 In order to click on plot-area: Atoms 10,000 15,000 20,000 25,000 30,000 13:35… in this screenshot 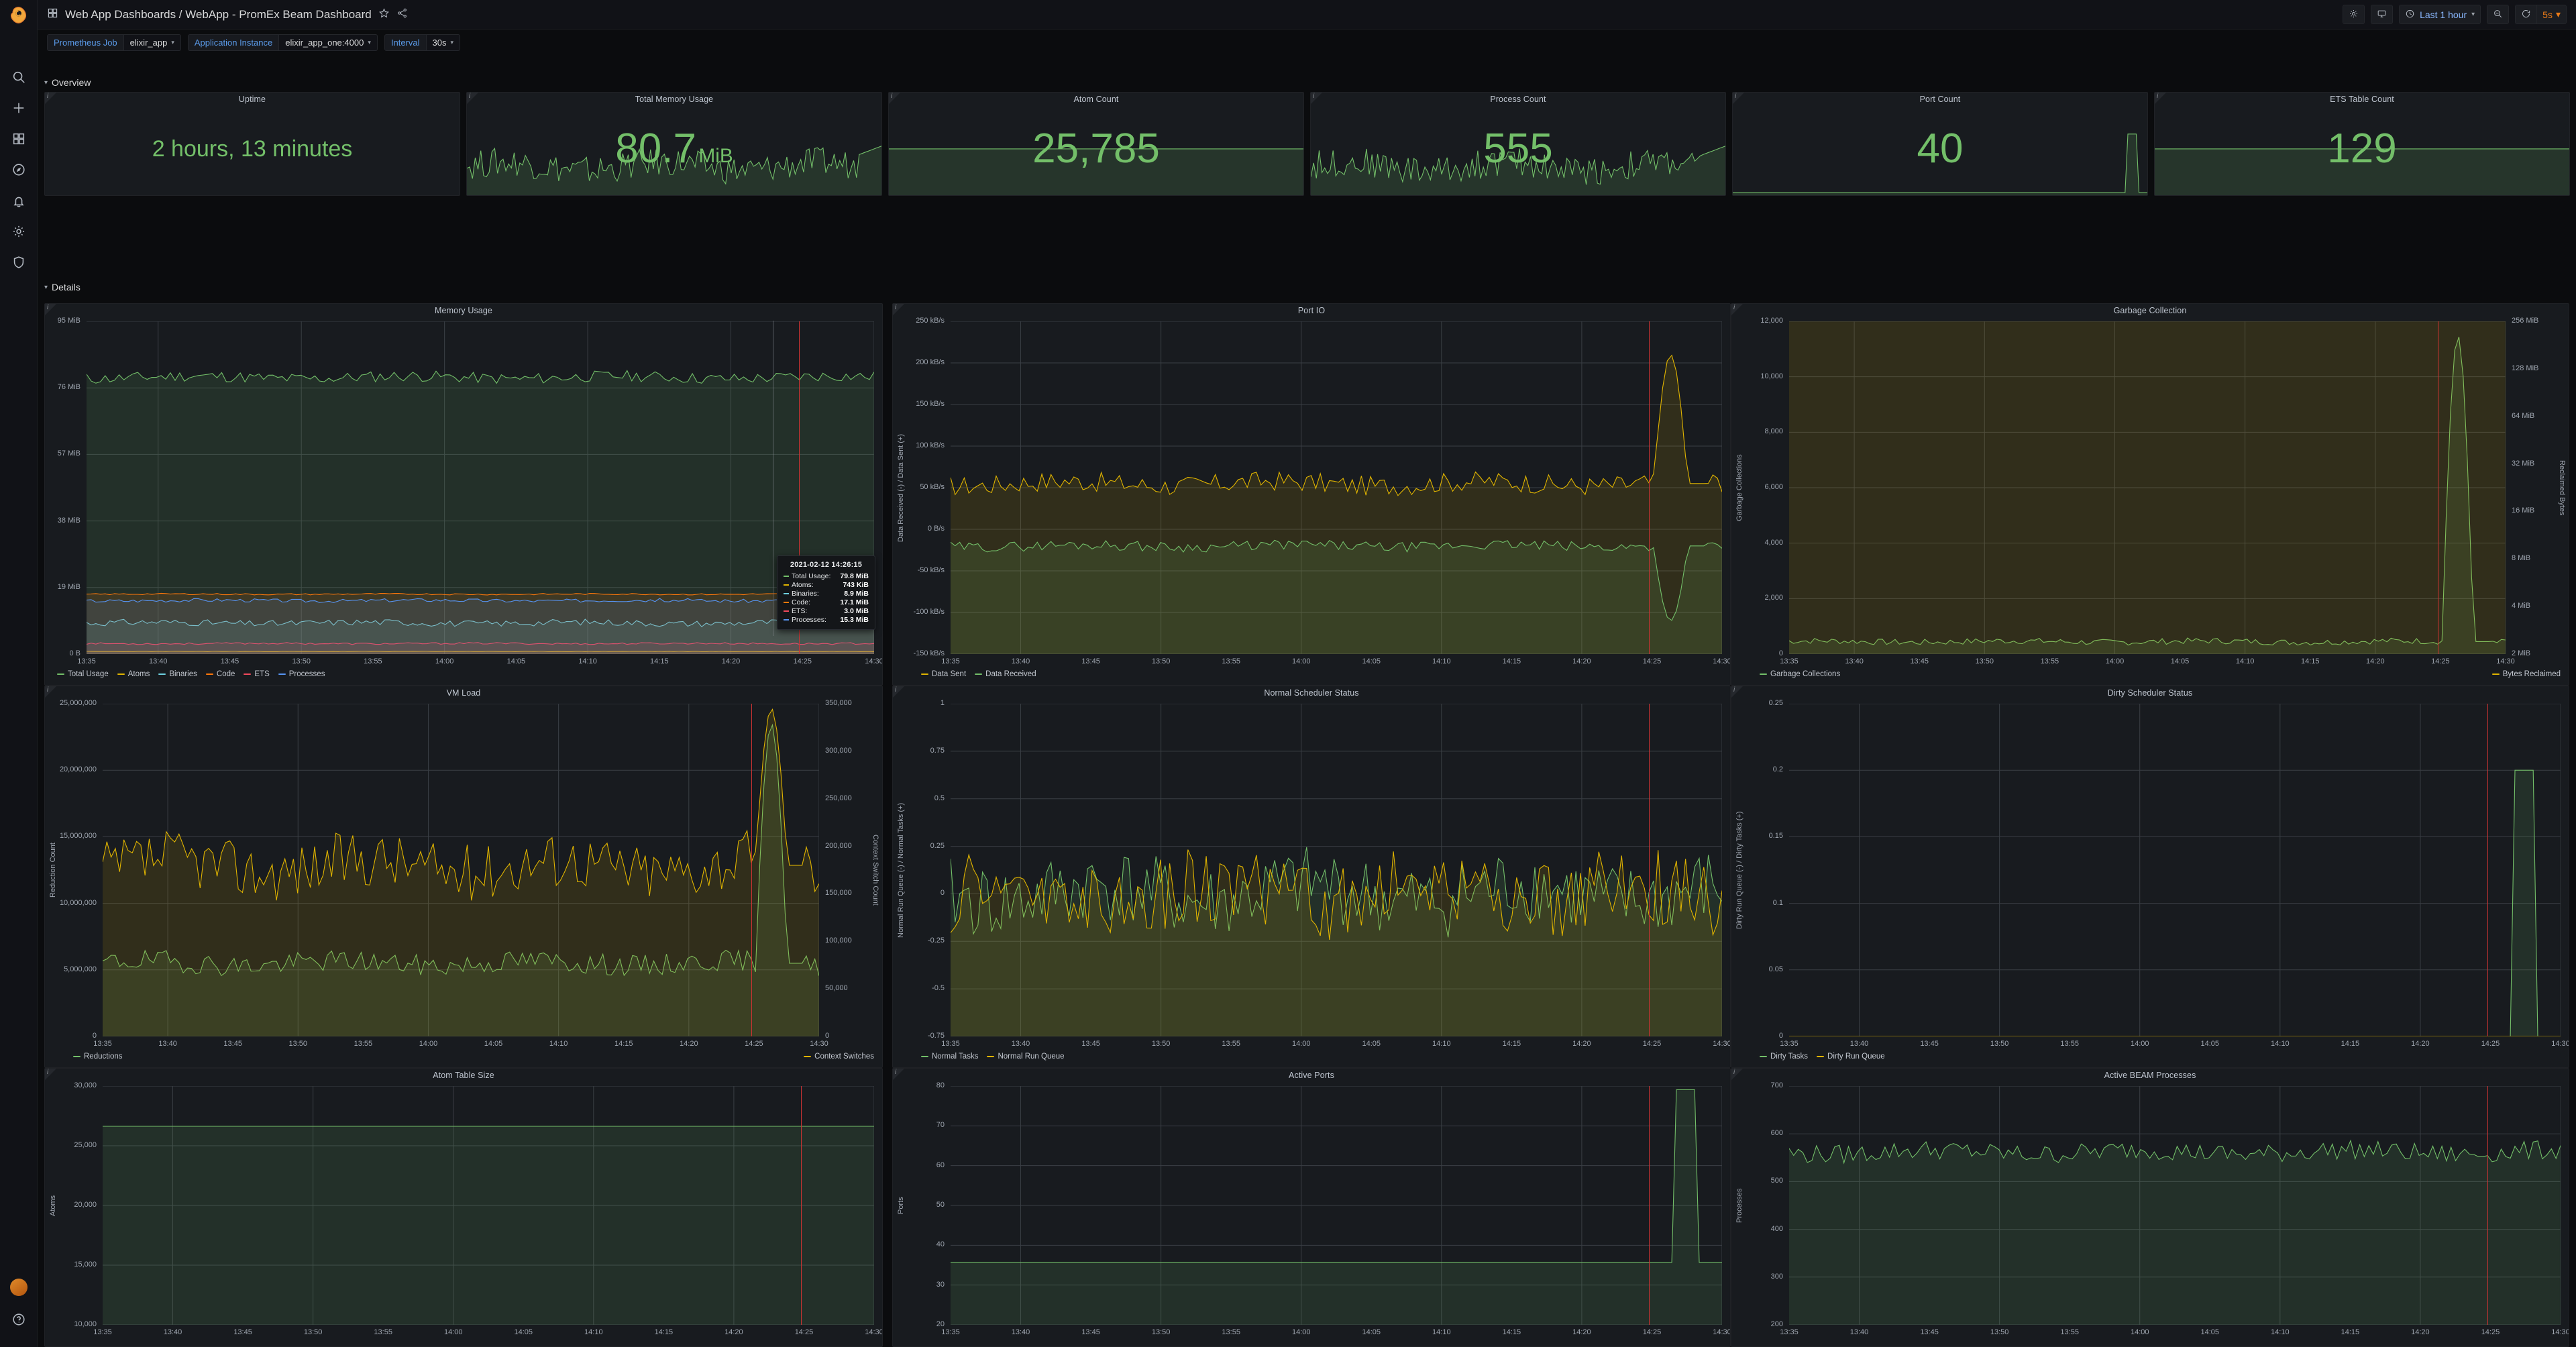, I will do `click(463, 1207)`.